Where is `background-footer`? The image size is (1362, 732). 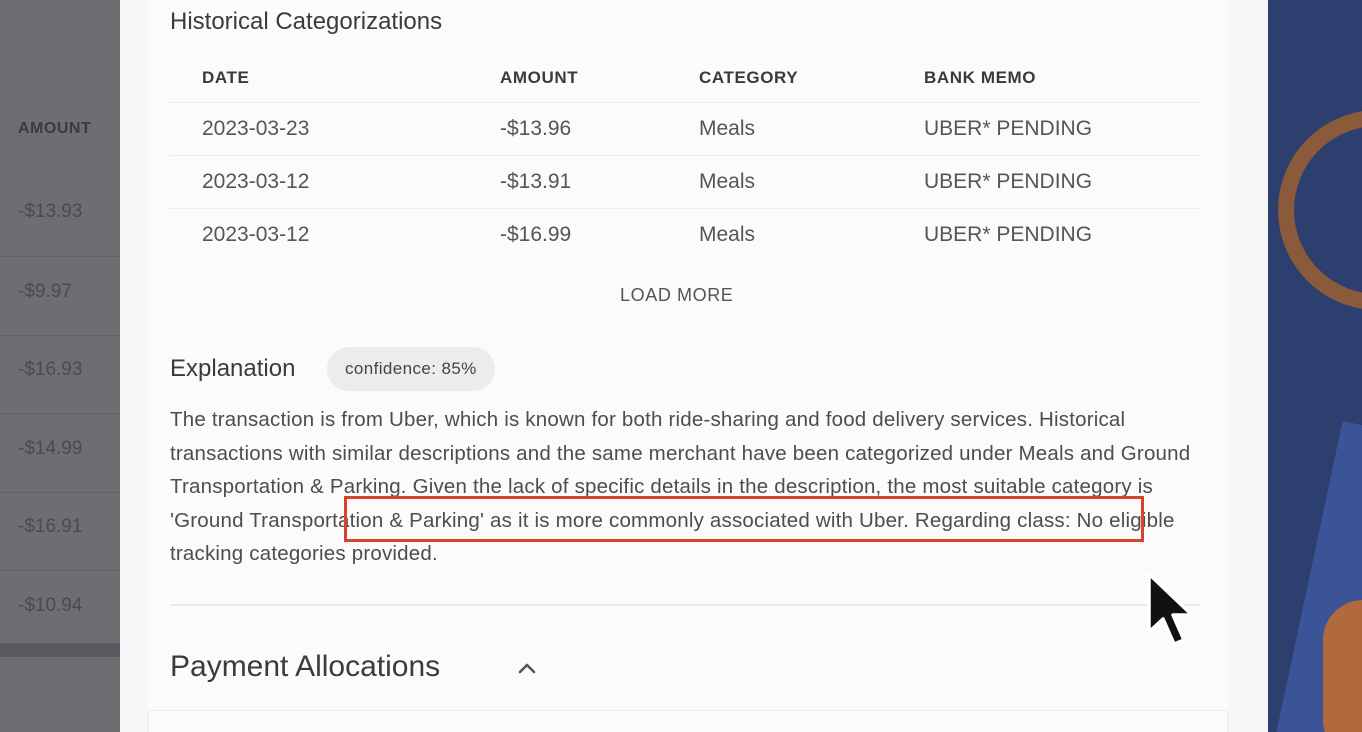
background-footer is located at coordinates (60, 650).